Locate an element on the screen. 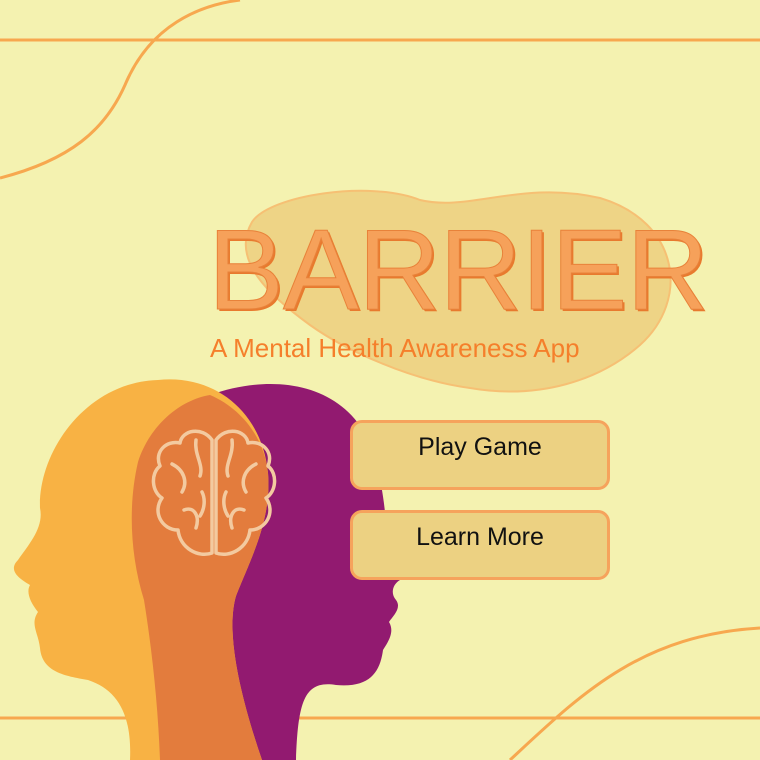 Image resolution: width=760 pixels, height=760 pixels. app-subtitle: A Mental Health Awareness App is located at coordinates (395, 348).